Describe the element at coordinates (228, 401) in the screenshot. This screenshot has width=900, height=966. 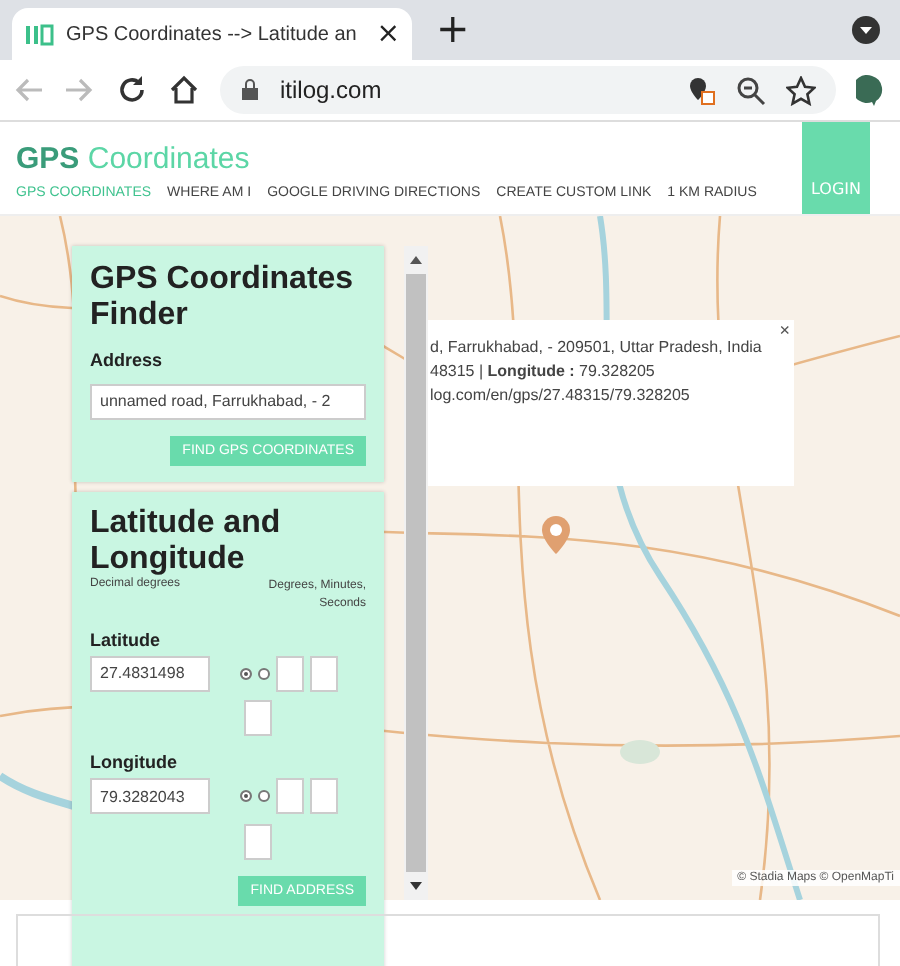
I see `address-field: unnamed road, Farrukhabad, - 2` at that location.